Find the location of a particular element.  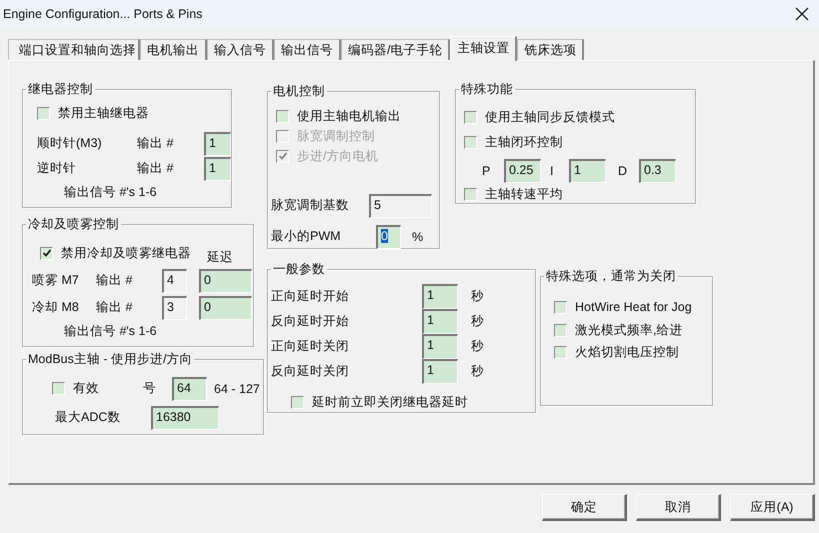

group-title: 一般参数 is located at coordinates (299, 269).